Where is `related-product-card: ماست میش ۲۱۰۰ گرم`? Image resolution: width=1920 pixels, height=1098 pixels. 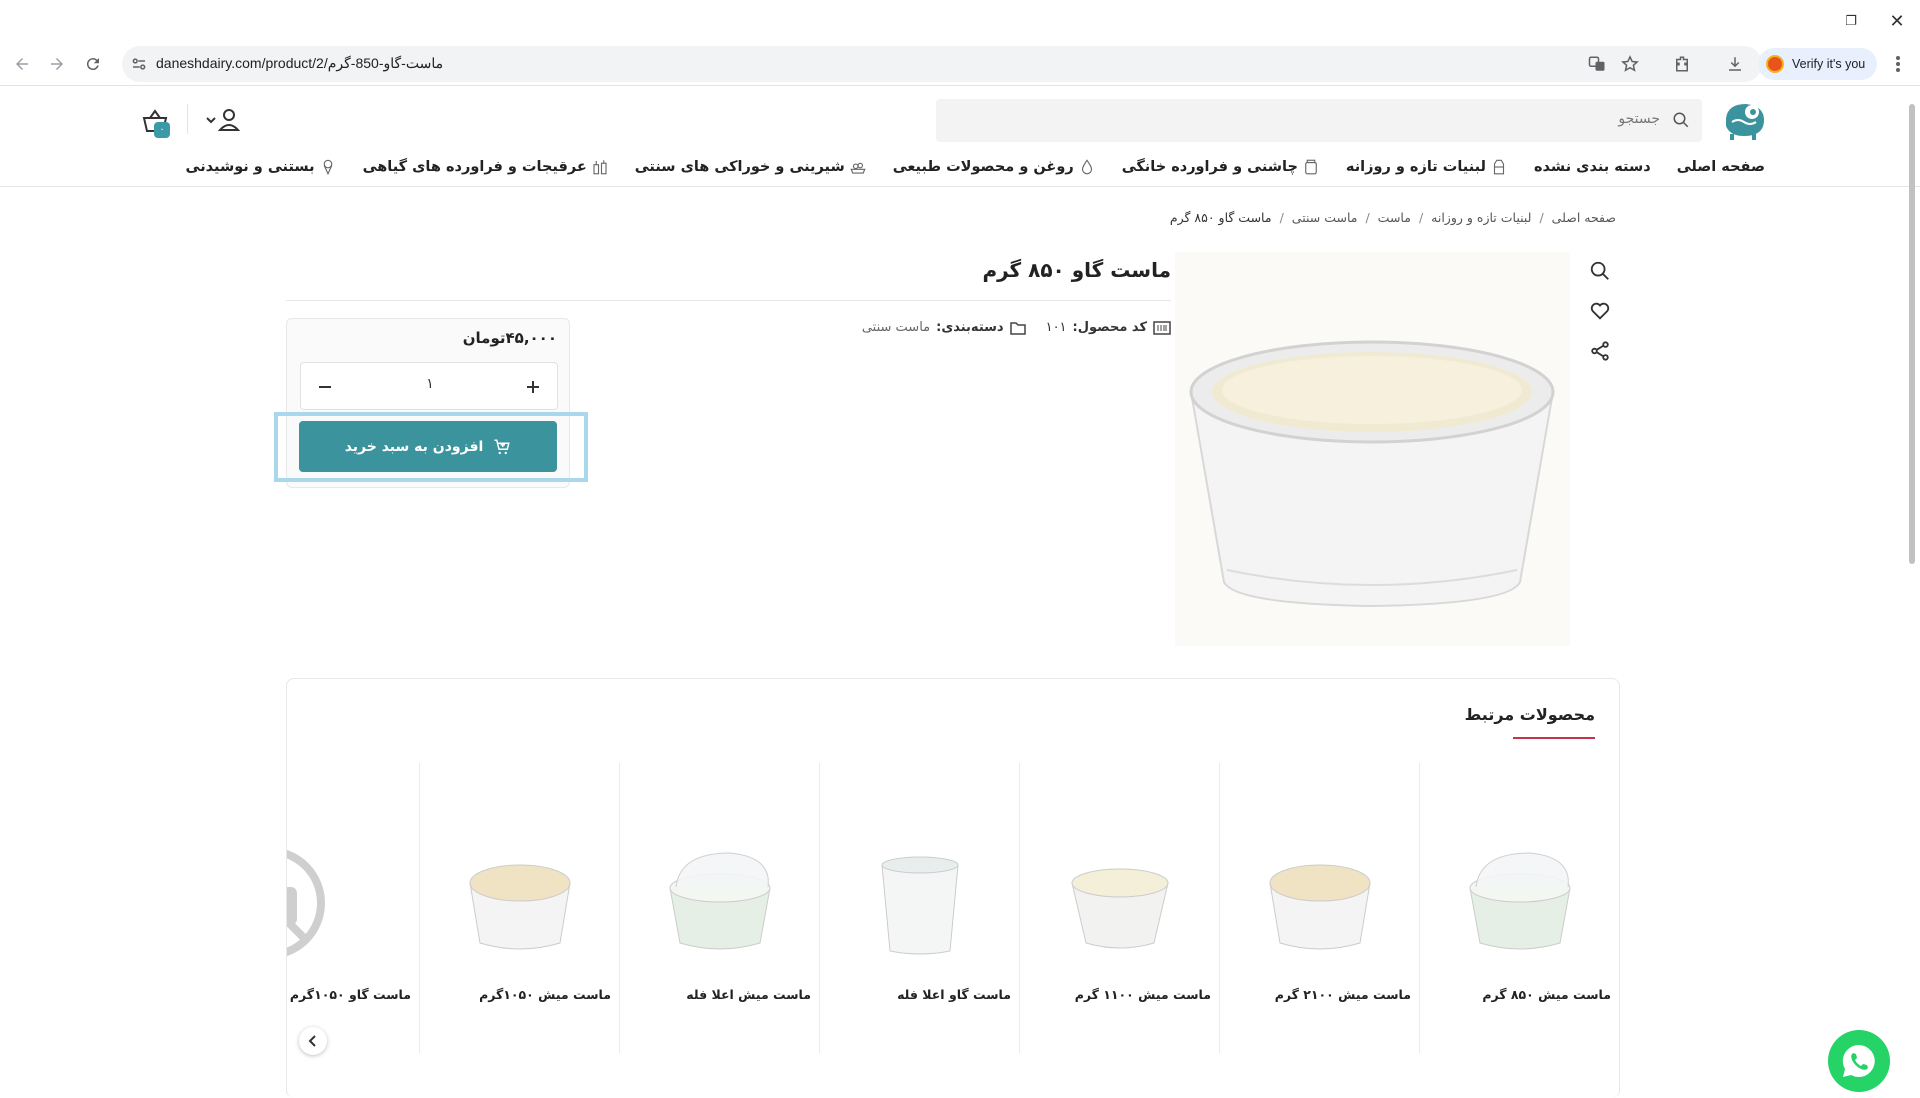
related-product-card: ماست میش ۲۱۰۰ گرم is located at coordinates (1319, 908).